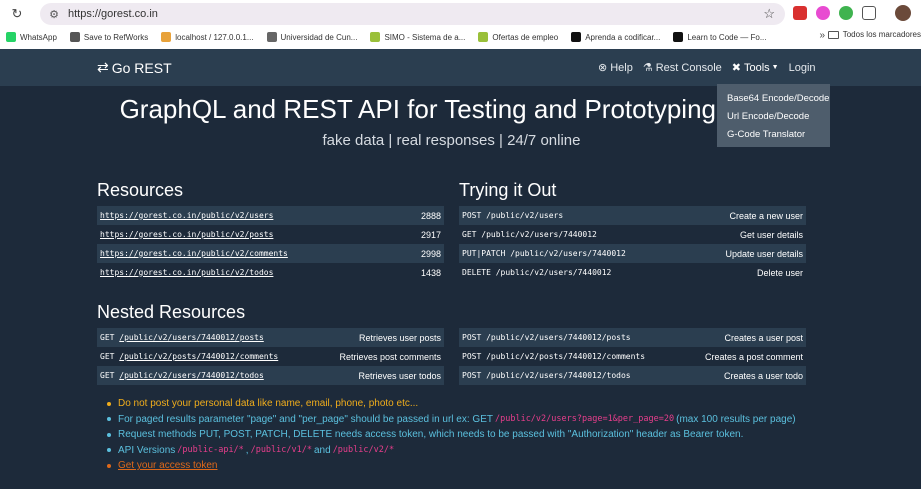 The height and width of the screenshot is (489, 921). I want to click on endpoint: POST /public/v2/users/7440012/posts, so click(546, 337).